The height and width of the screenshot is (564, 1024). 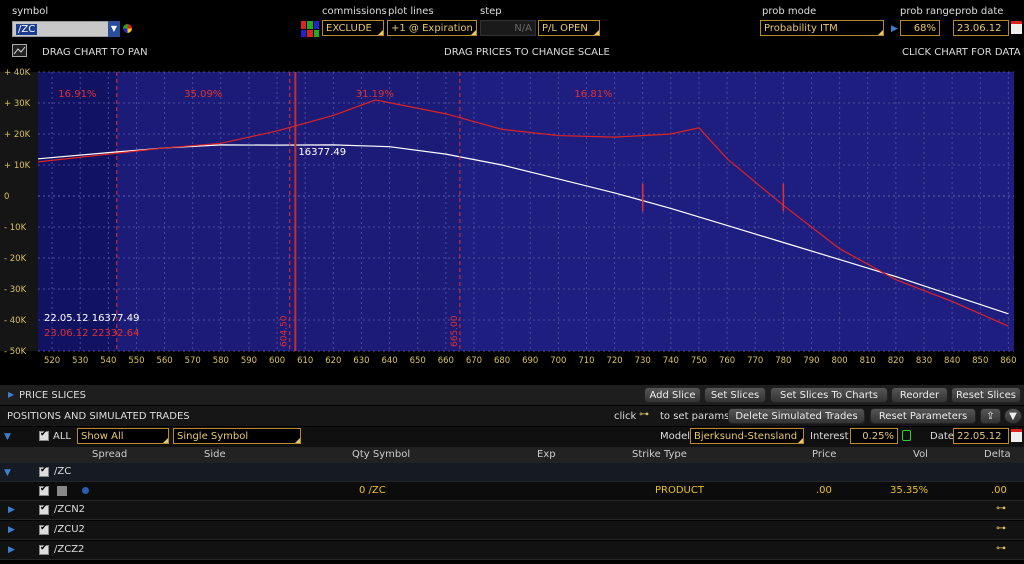 I want to click on reorder-button: Reorder, so click(x=919, y=395).